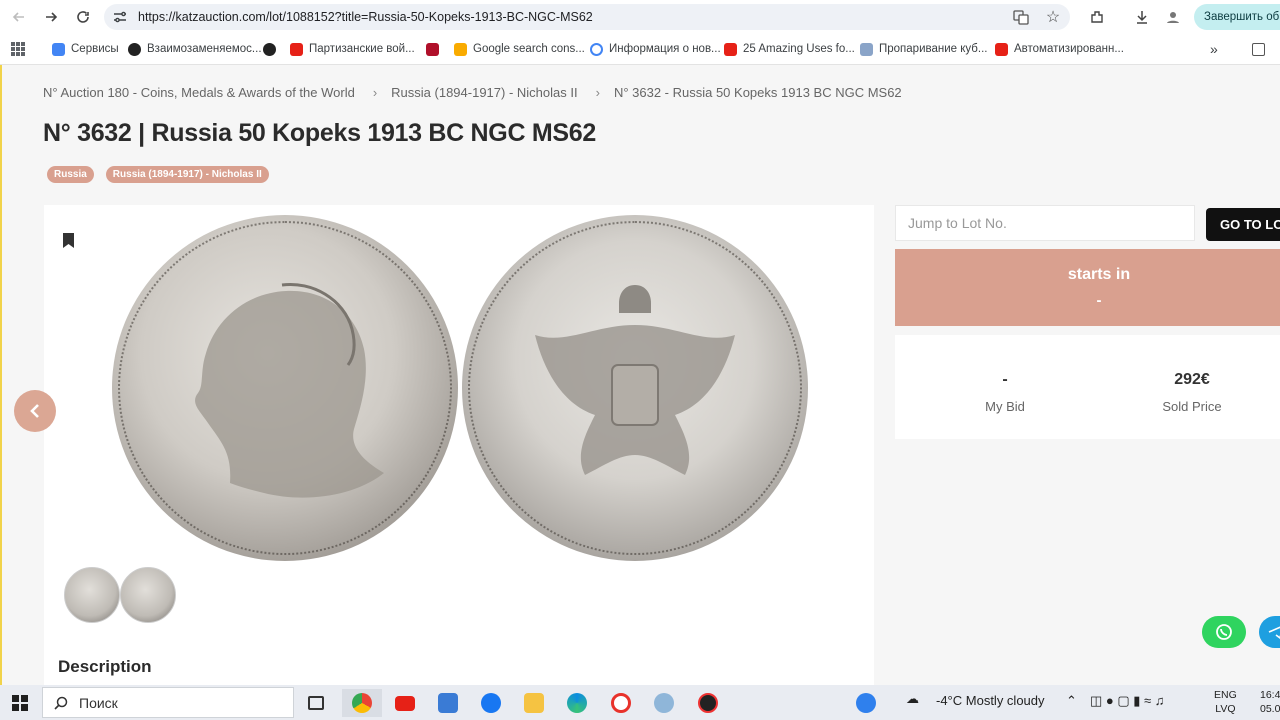  I want to click on my-bid-stat: - My Bid, so click(1005, 392).